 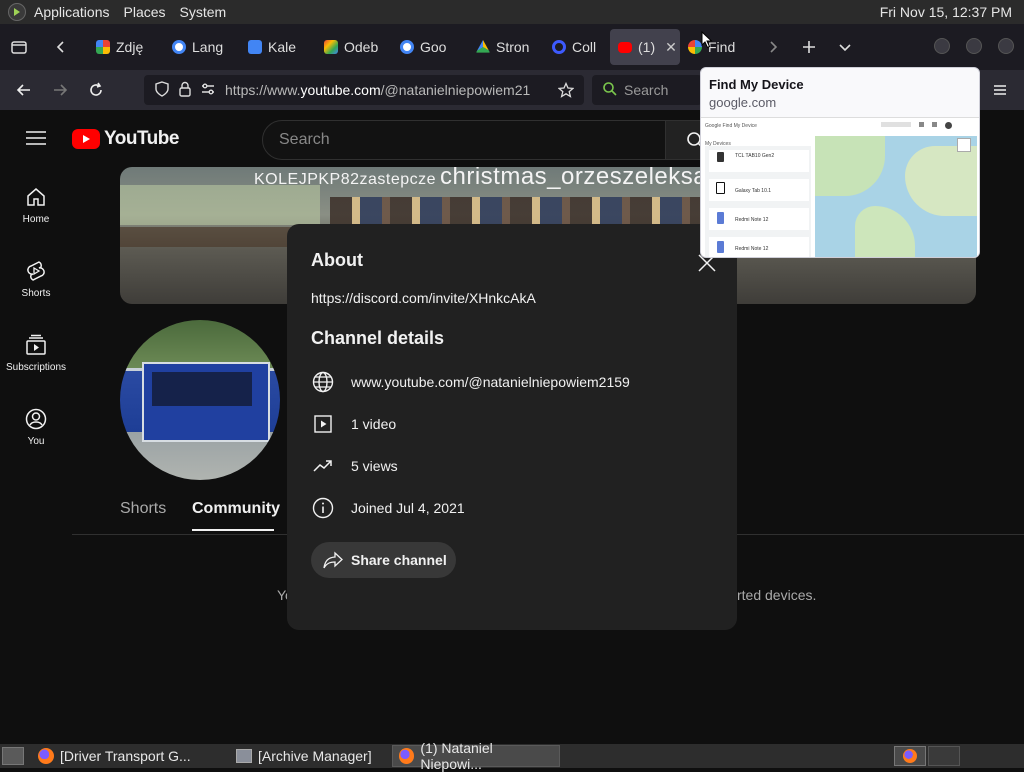 What do you see at coordinates (845, 47) in the screenshot?
I see `list-all-tabs-icon` at bounding box center [845, 47].